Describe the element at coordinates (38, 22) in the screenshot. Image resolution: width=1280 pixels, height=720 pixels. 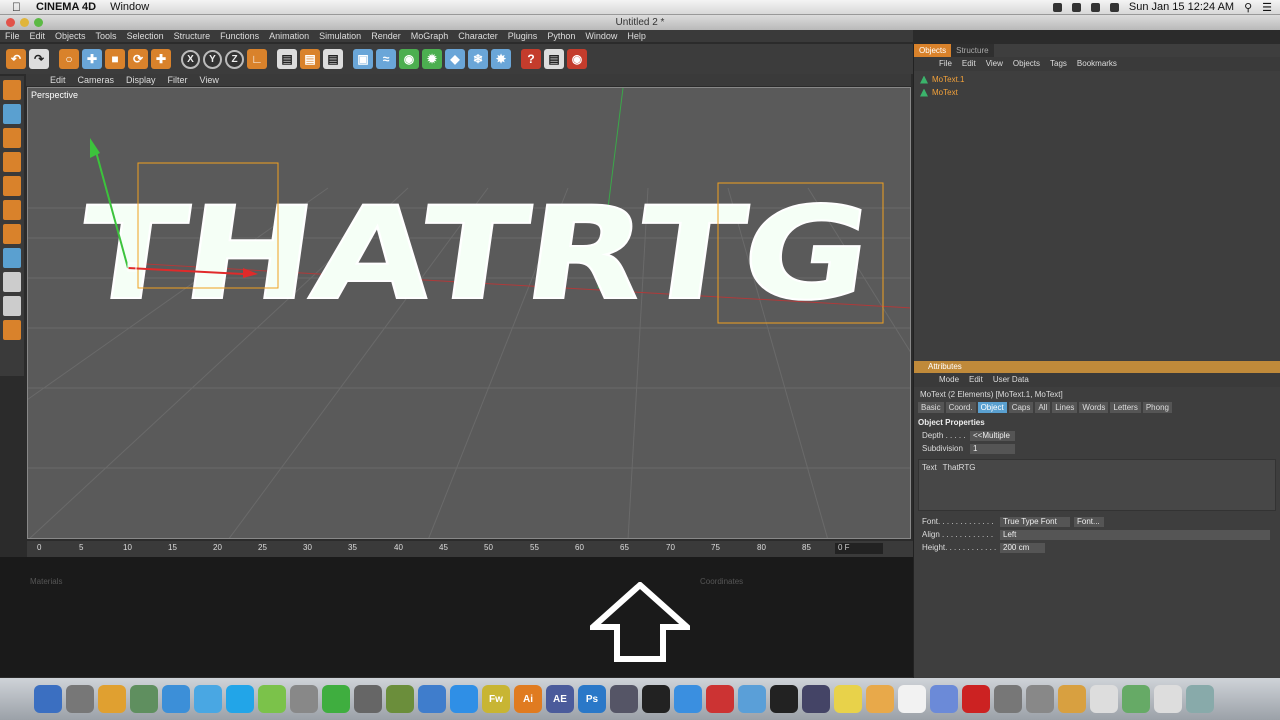
I see `zoom-icon` at that location.